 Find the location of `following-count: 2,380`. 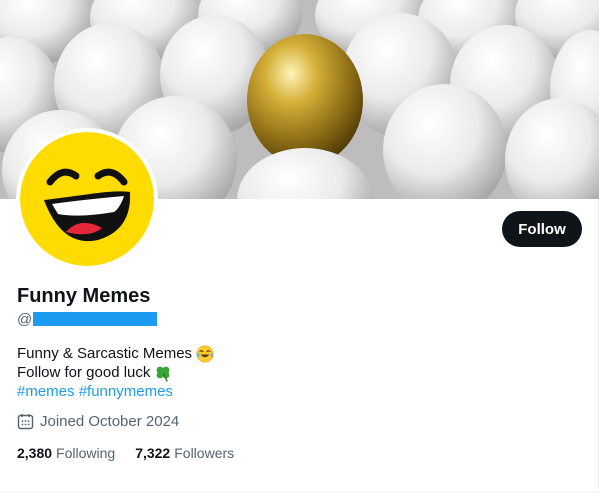

following-count: 2,380 is located at coordinates (35, 453).